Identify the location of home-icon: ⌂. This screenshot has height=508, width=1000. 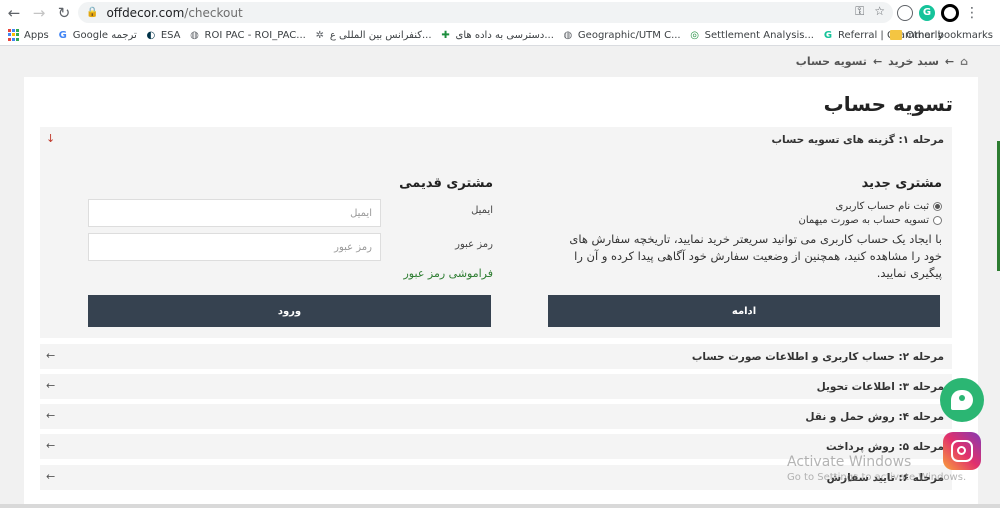
(964, 61).